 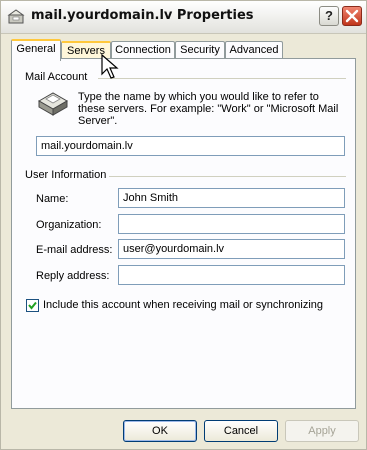 I want to click on account-icon, so click(x=16, y=16).